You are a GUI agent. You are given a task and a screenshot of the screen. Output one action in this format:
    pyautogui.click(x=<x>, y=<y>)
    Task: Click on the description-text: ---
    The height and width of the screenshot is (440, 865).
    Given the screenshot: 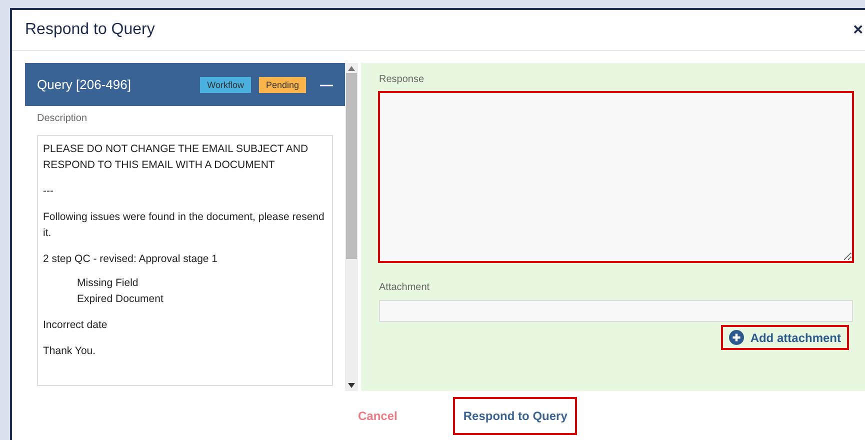 What is the action you would take?
    pyautogui.click(x=48, y=191)
    